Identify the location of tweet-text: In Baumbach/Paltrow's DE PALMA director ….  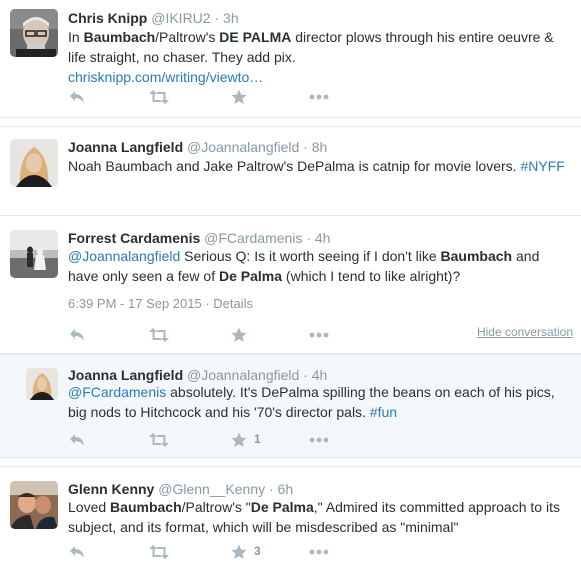
(318, 57).